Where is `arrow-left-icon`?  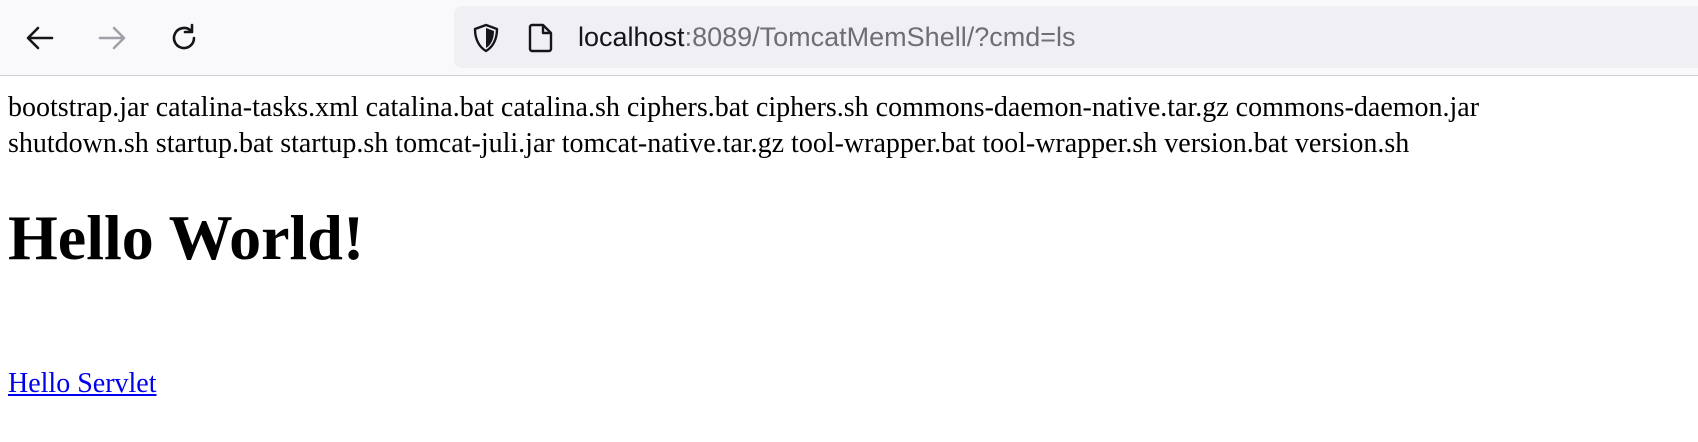
arrow-left-icon is located at coordinates (40, 38).